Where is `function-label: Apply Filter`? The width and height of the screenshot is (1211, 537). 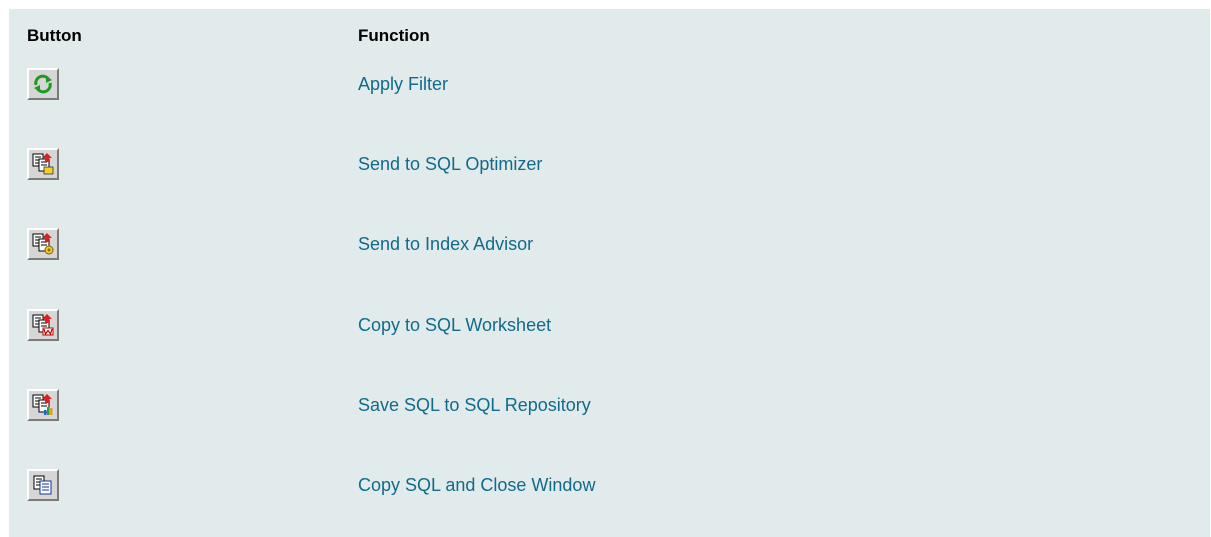 function-label: Apply Filter is located at coordinates (403, 84).